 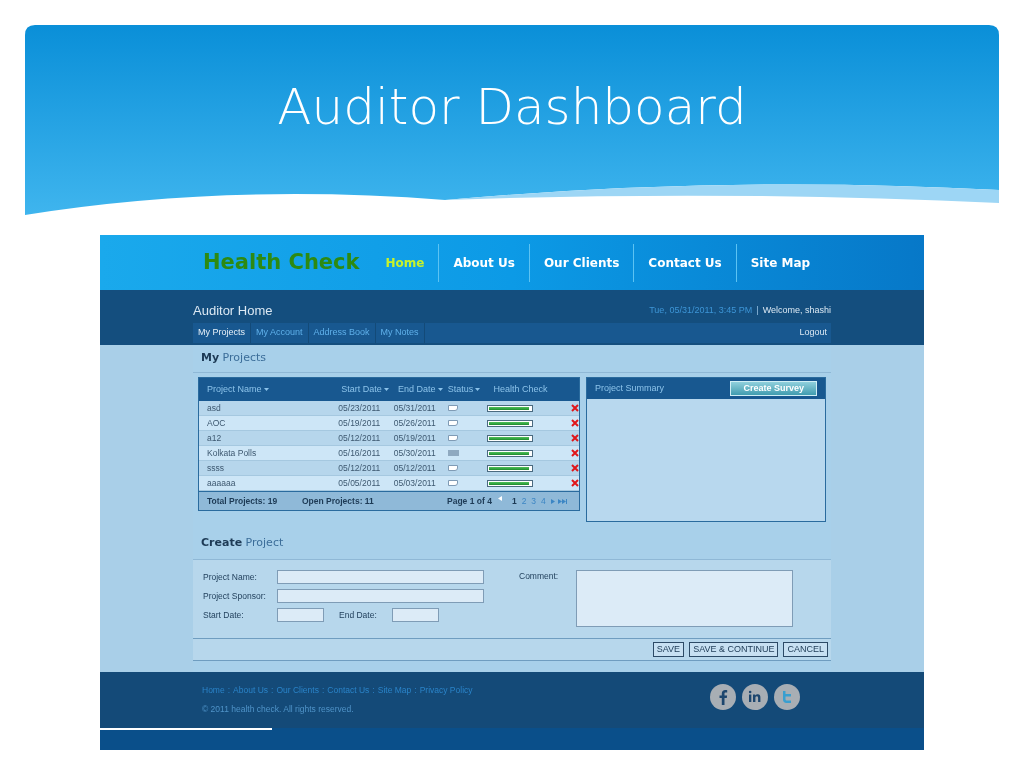 What do you see at coordinates (780, 262) in the screenshot?
I see `nav-tab: Site Map` at bounding box center [780, 262].